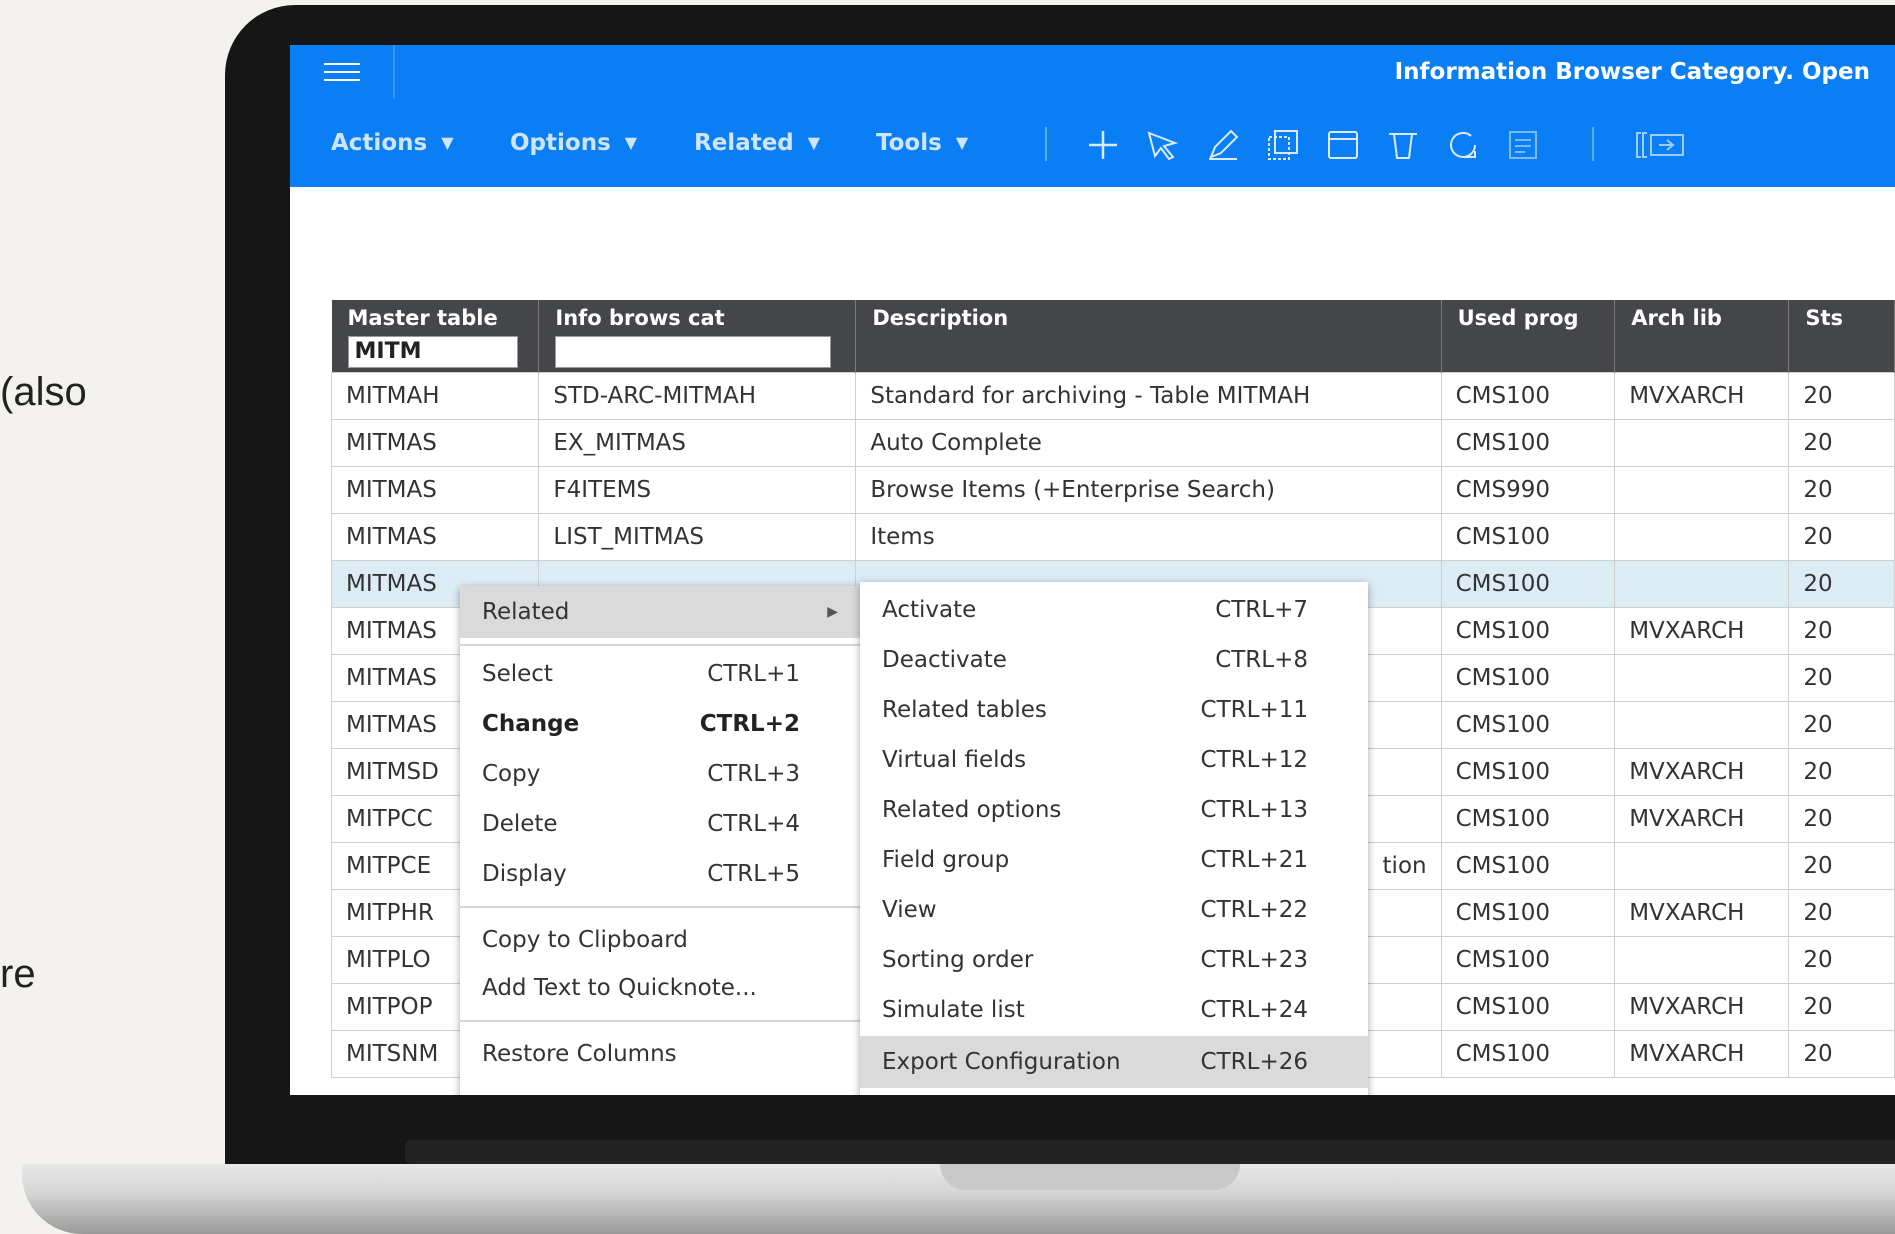 The width and height of the screenshot is (1895, 1234). I want to click on column-header-description: Description, so click(1148, 336).